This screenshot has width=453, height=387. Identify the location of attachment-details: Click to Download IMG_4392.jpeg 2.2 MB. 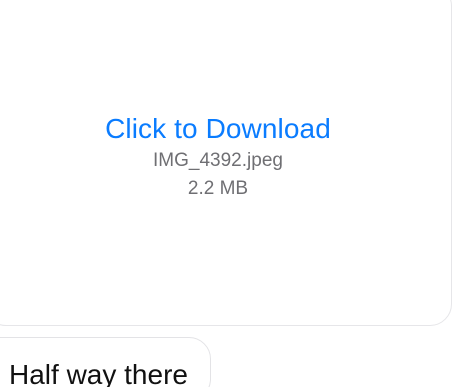
(218, 155).